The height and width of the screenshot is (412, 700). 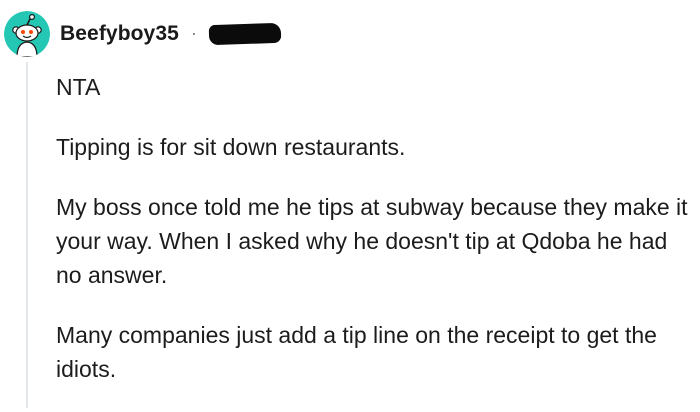 I want to click on redacted-timestamp, so click(x=245, y=34).